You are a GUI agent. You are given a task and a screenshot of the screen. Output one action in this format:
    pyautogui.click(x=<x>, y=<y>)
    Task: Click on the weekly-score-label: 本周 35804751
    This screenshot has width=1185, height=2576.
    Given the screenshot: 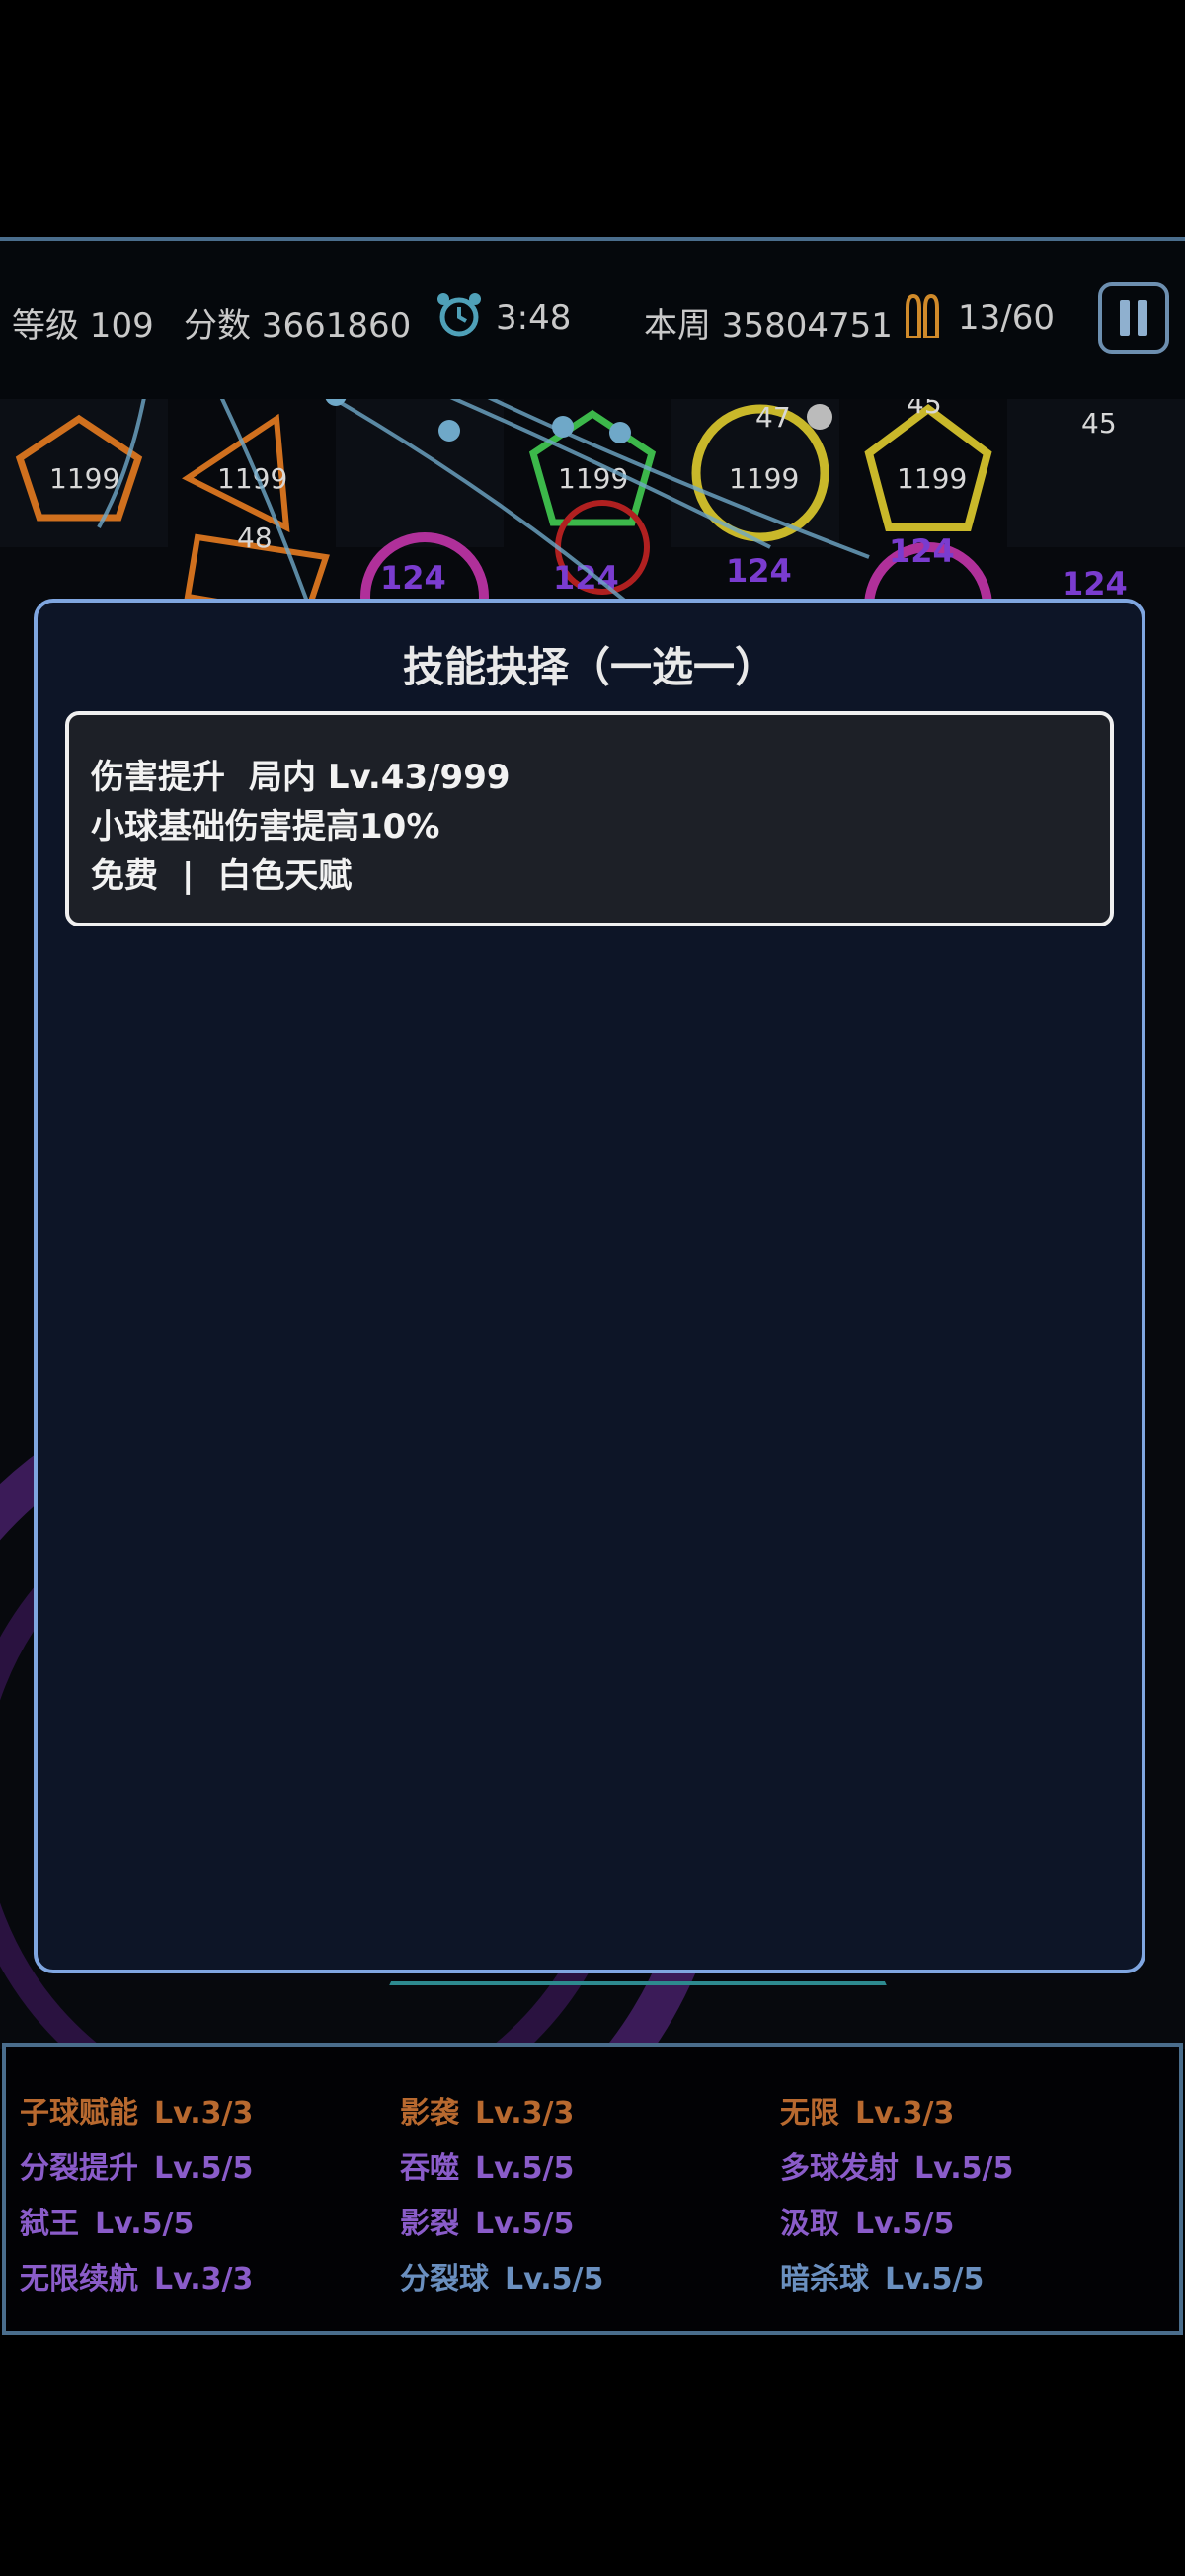 What is the action you would take?
    pyautogui.click(x=769, y=326)
    